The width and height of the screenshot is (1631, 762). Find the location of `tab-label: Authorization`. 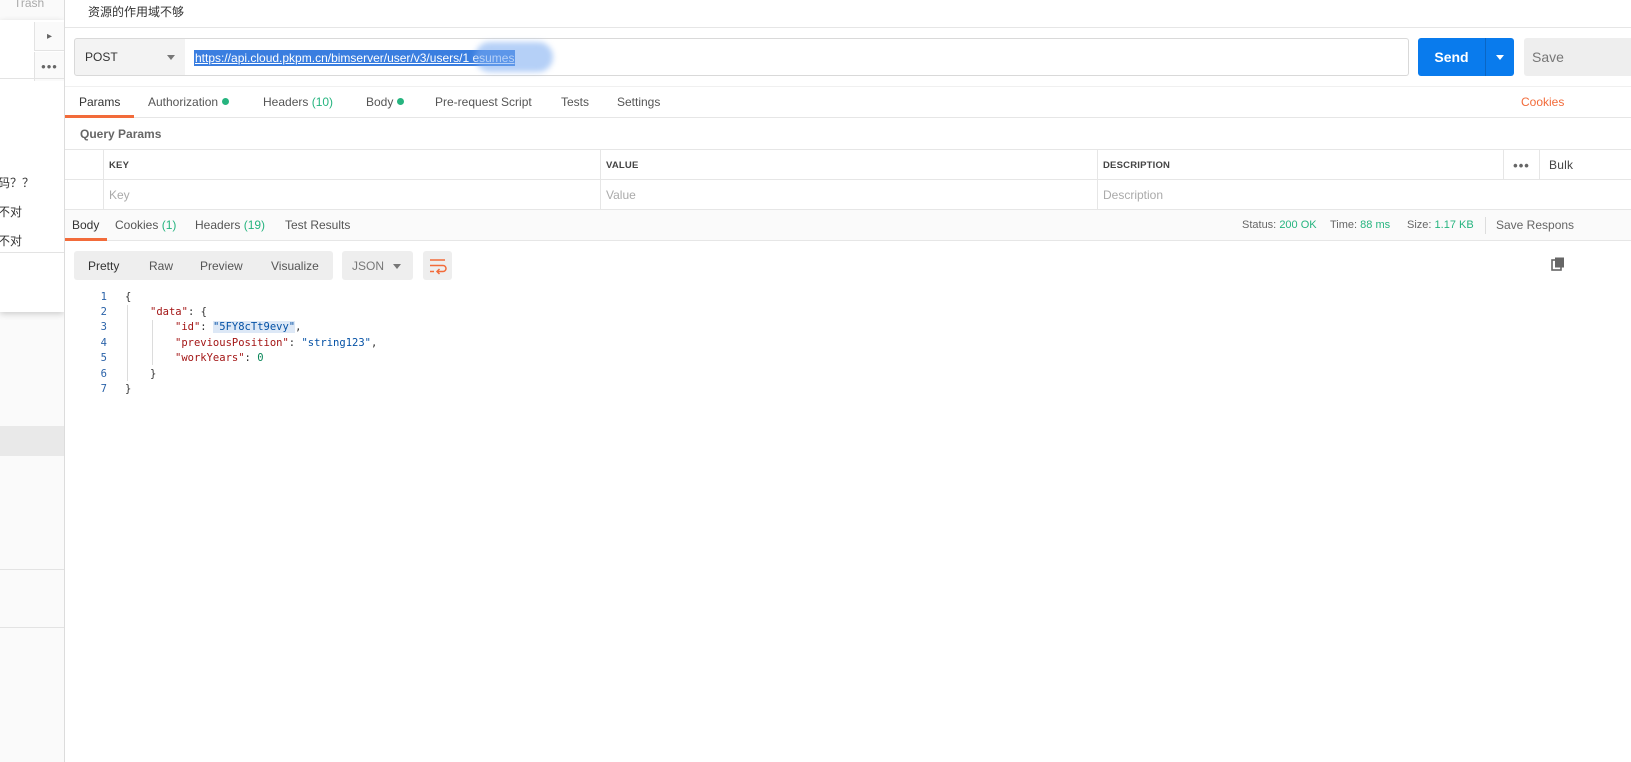

tab-label: Authorization is located at coordinates (183, 102).